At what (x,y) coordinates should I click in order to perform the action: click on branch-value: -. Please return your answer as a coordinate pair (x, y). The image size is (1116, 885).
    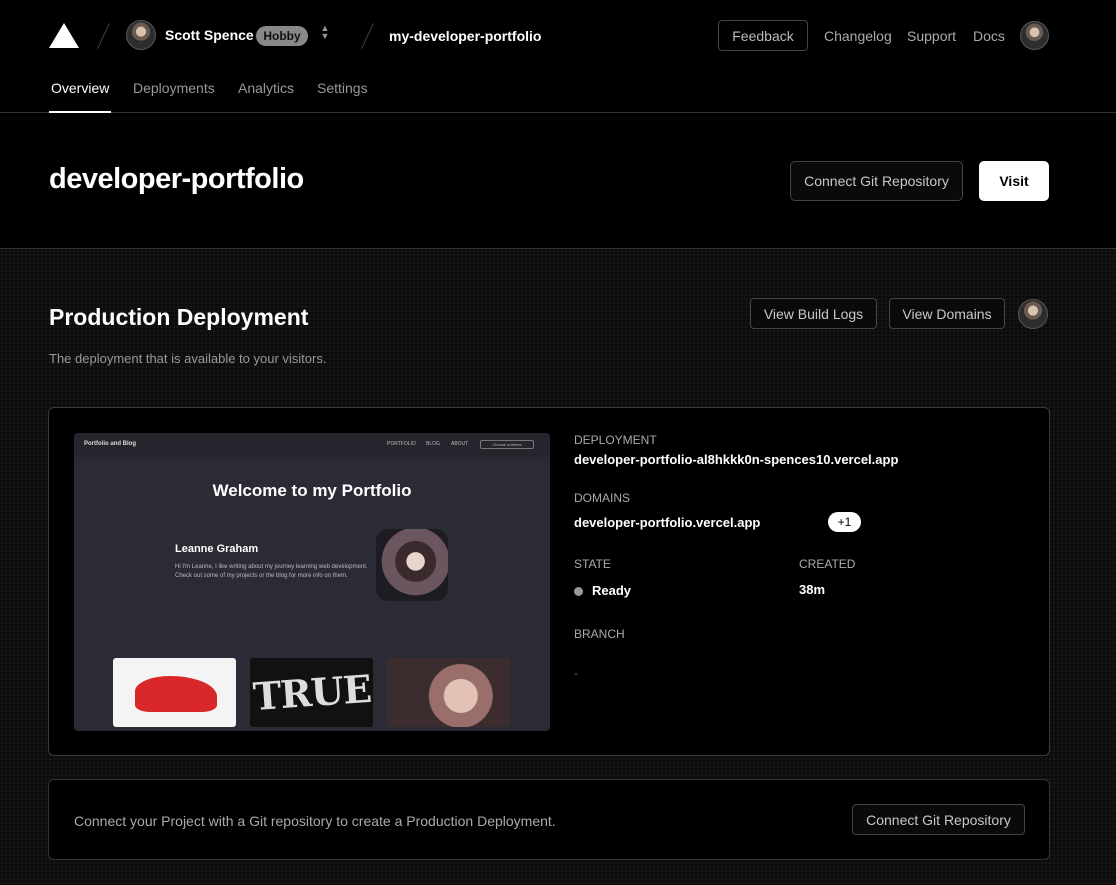
    Looking at the image, I should click on (576, 673).